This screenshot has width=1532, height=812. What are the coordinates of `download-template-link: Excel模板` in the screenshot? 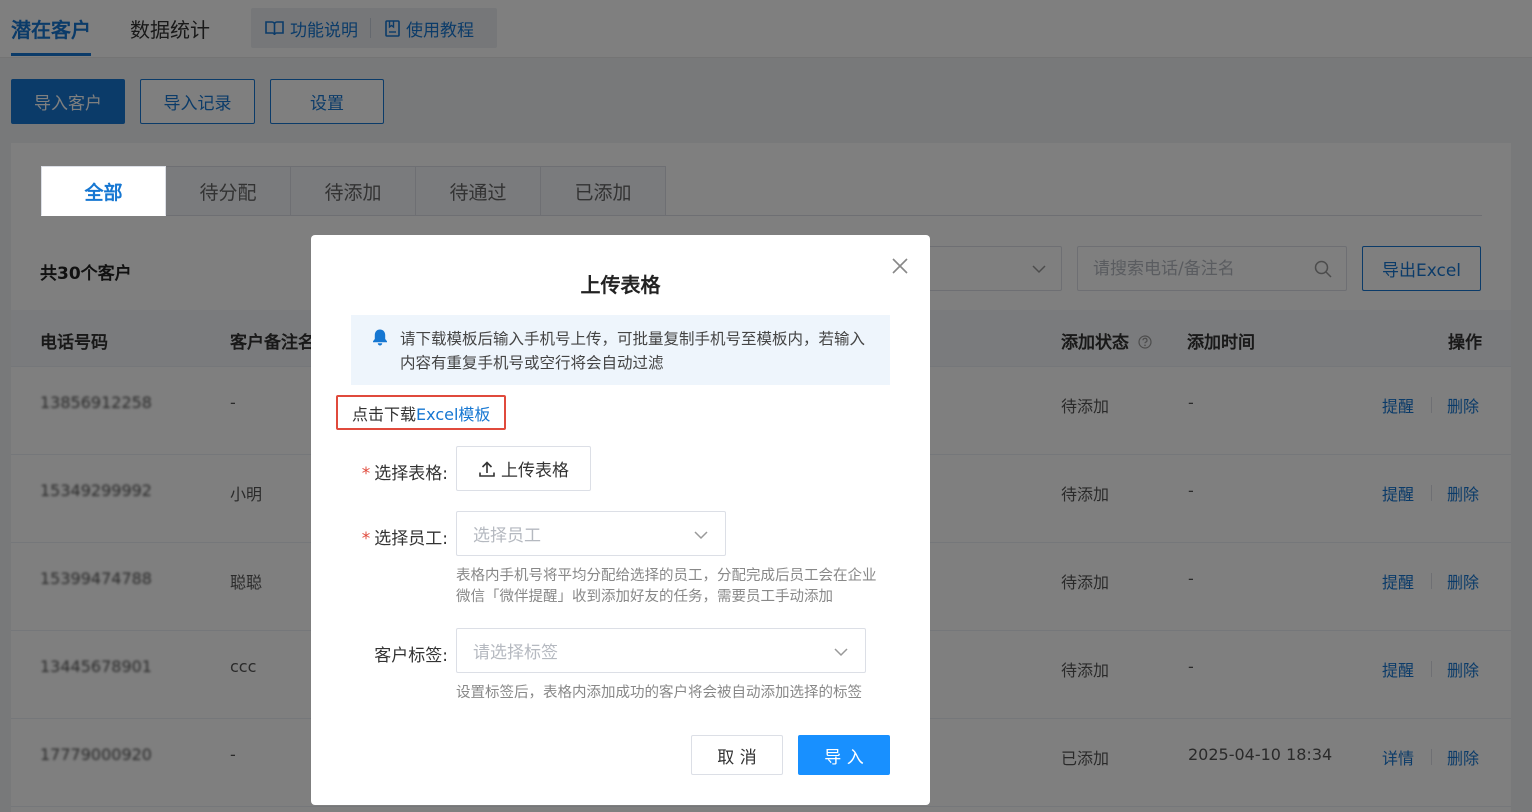 It's located at (453, 413).